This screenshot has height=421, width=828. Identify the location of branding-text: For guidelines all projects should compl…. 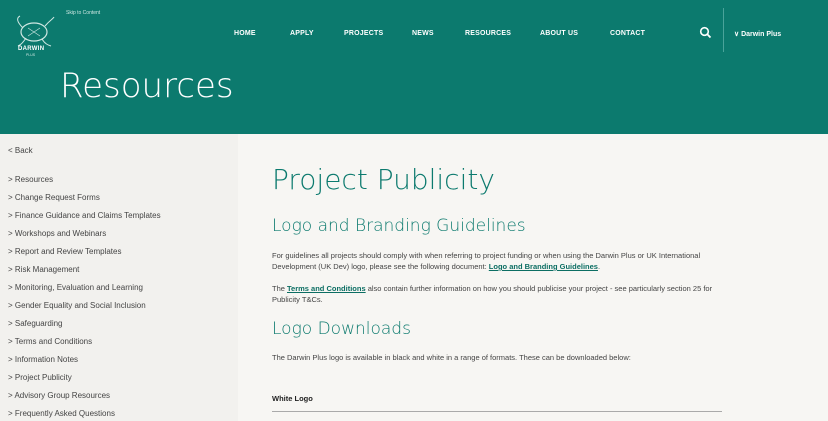
(486, 261).